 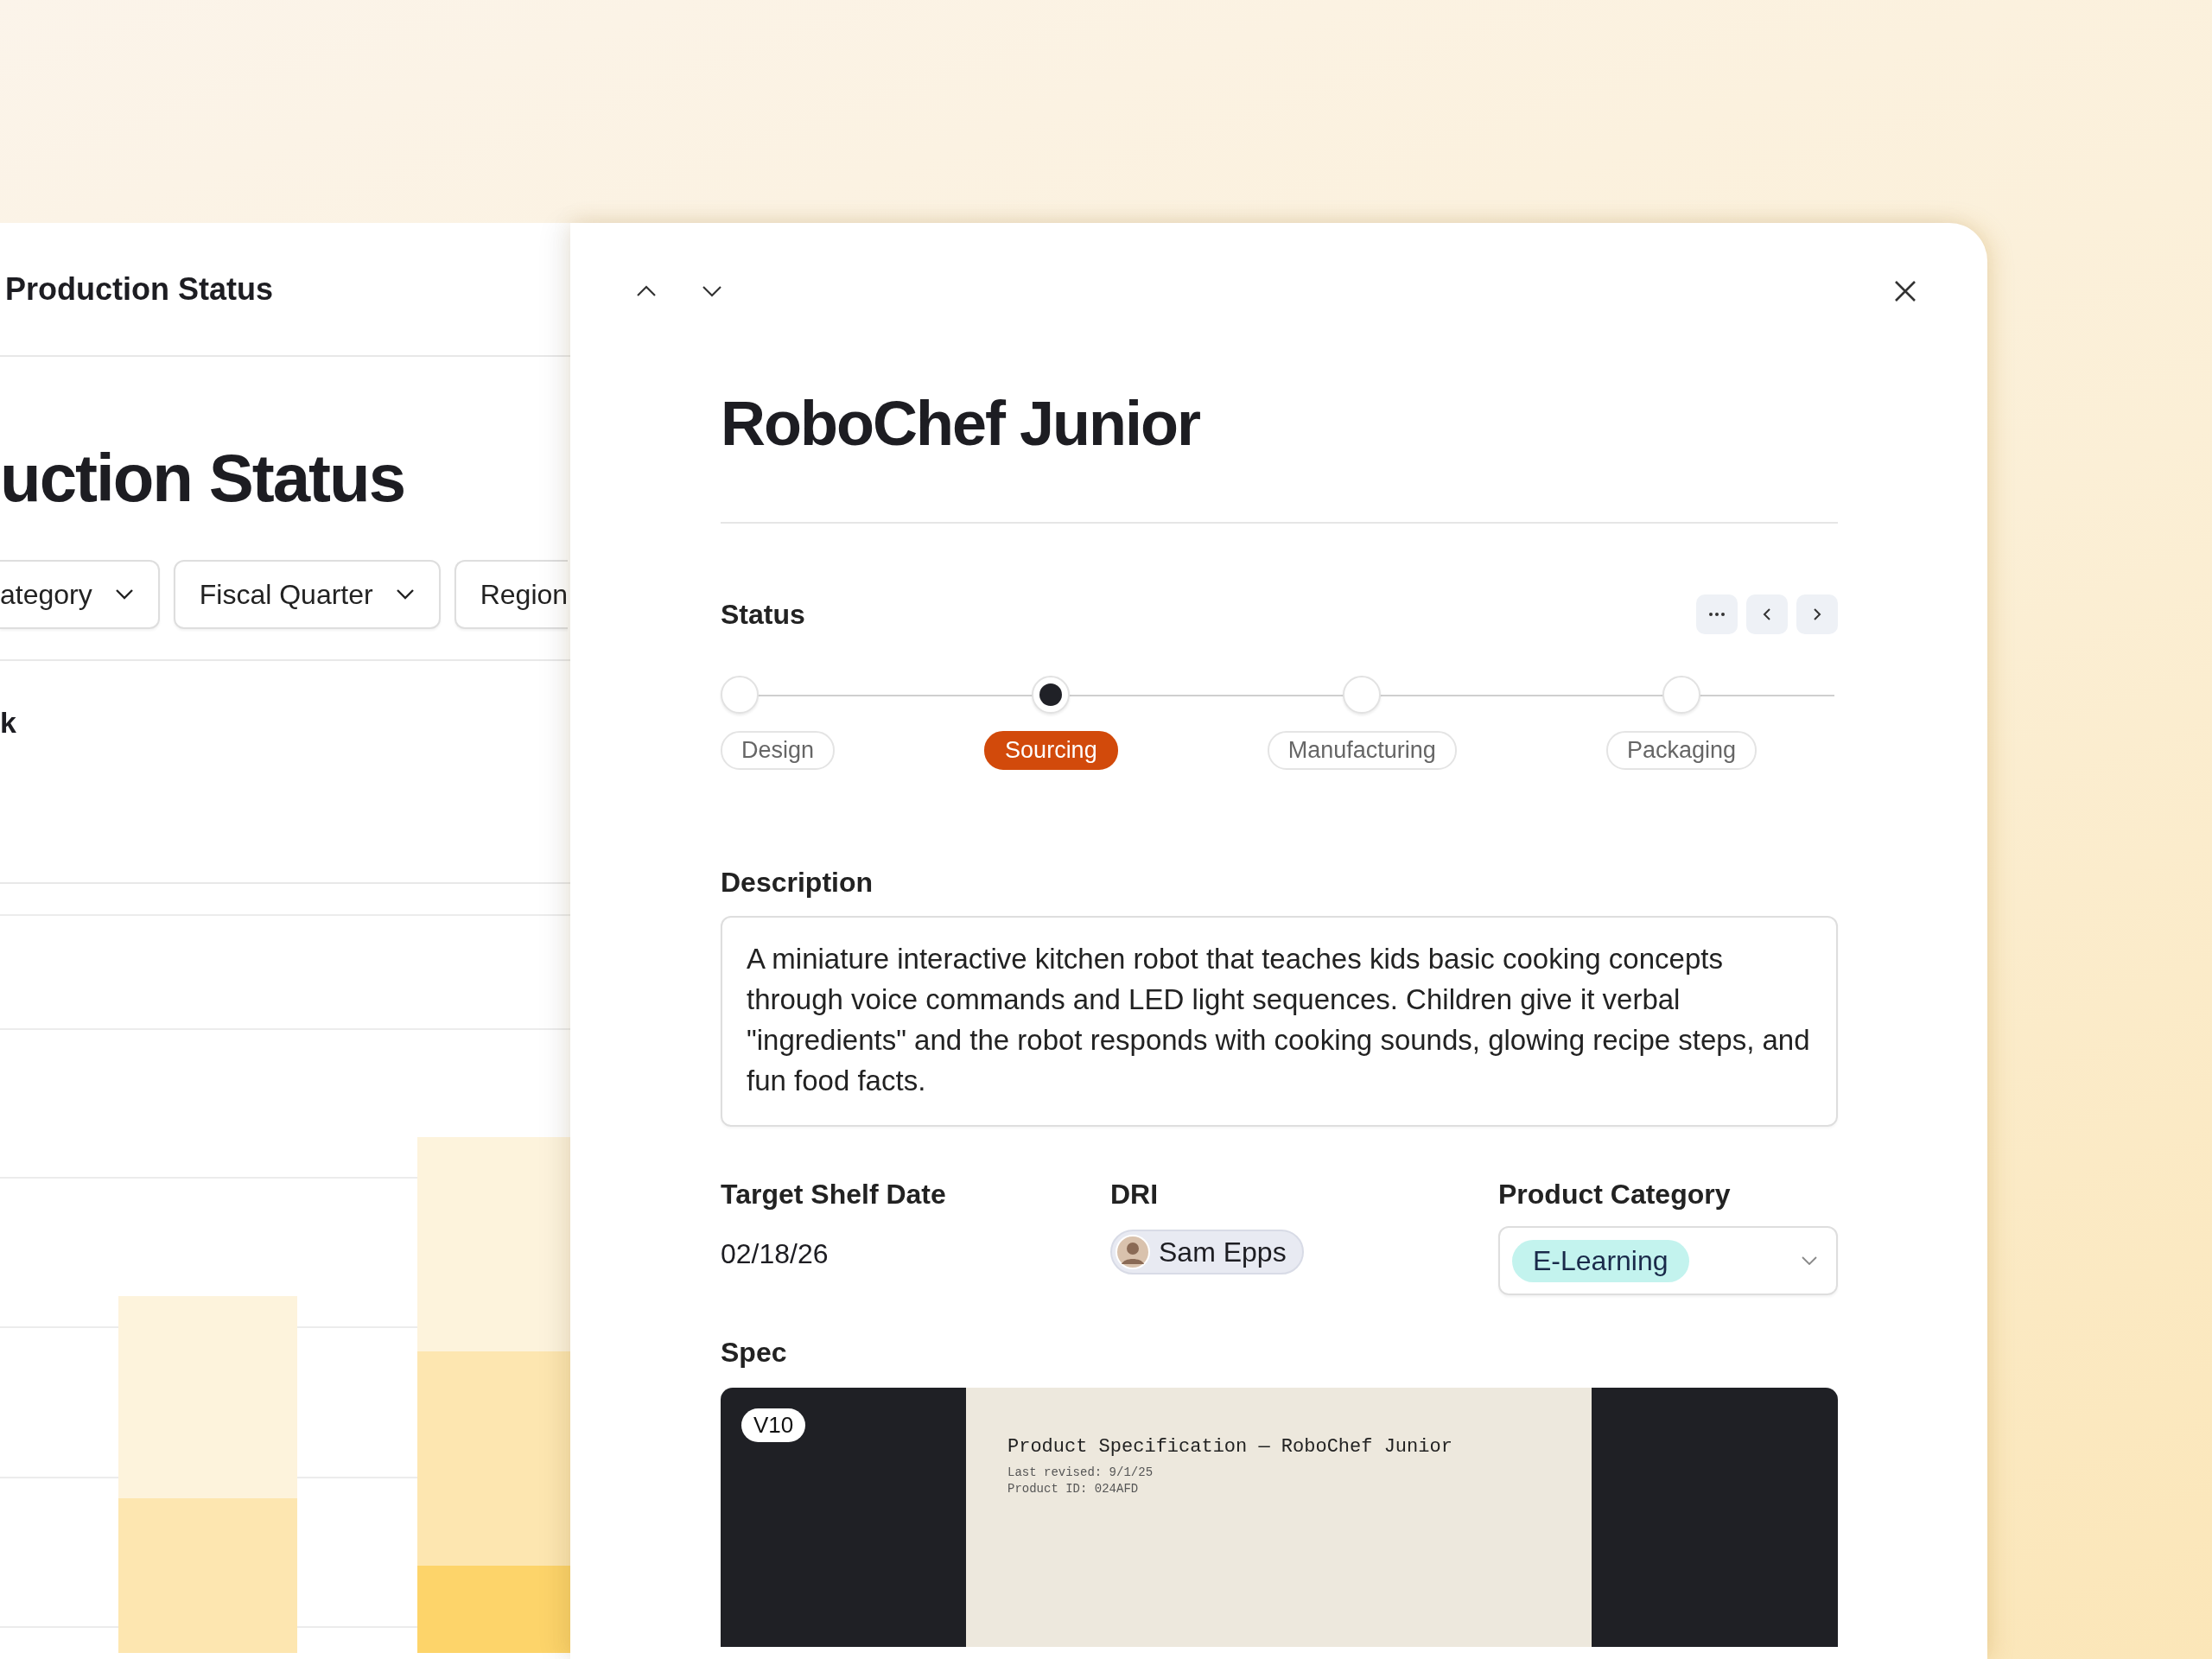 What do you see at coordinates (511, 594) in the screenshot?
I see `filter-dropdown: Region` at bounding box center [511, 594].